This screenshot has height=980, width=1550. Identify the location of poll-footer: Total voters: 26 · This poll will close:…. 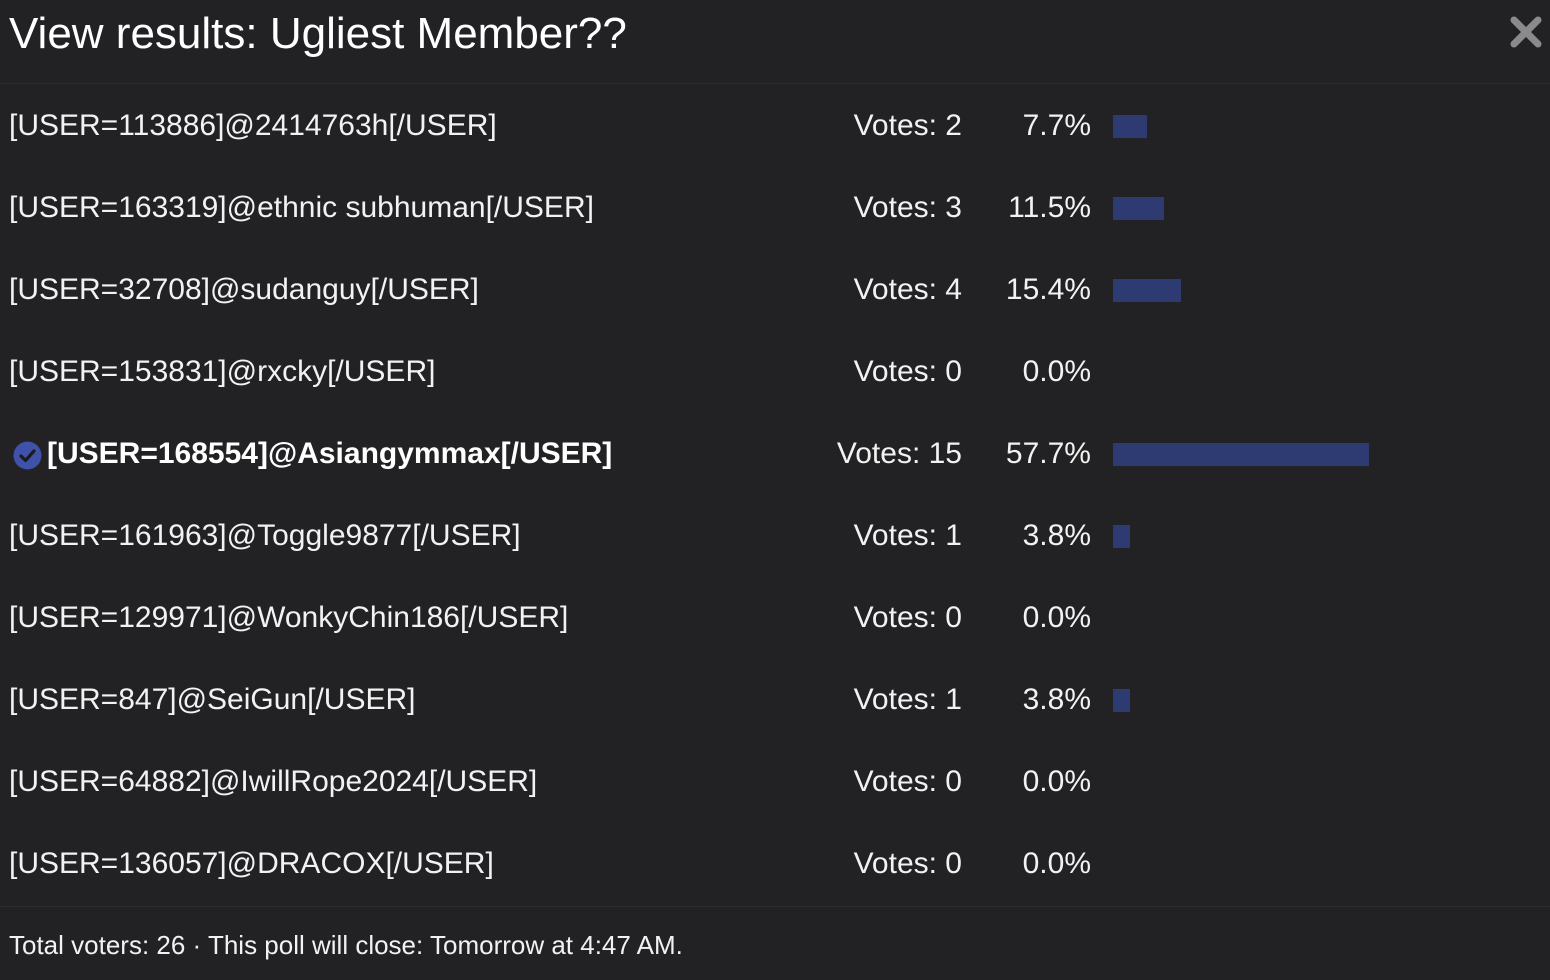
(775, 943).